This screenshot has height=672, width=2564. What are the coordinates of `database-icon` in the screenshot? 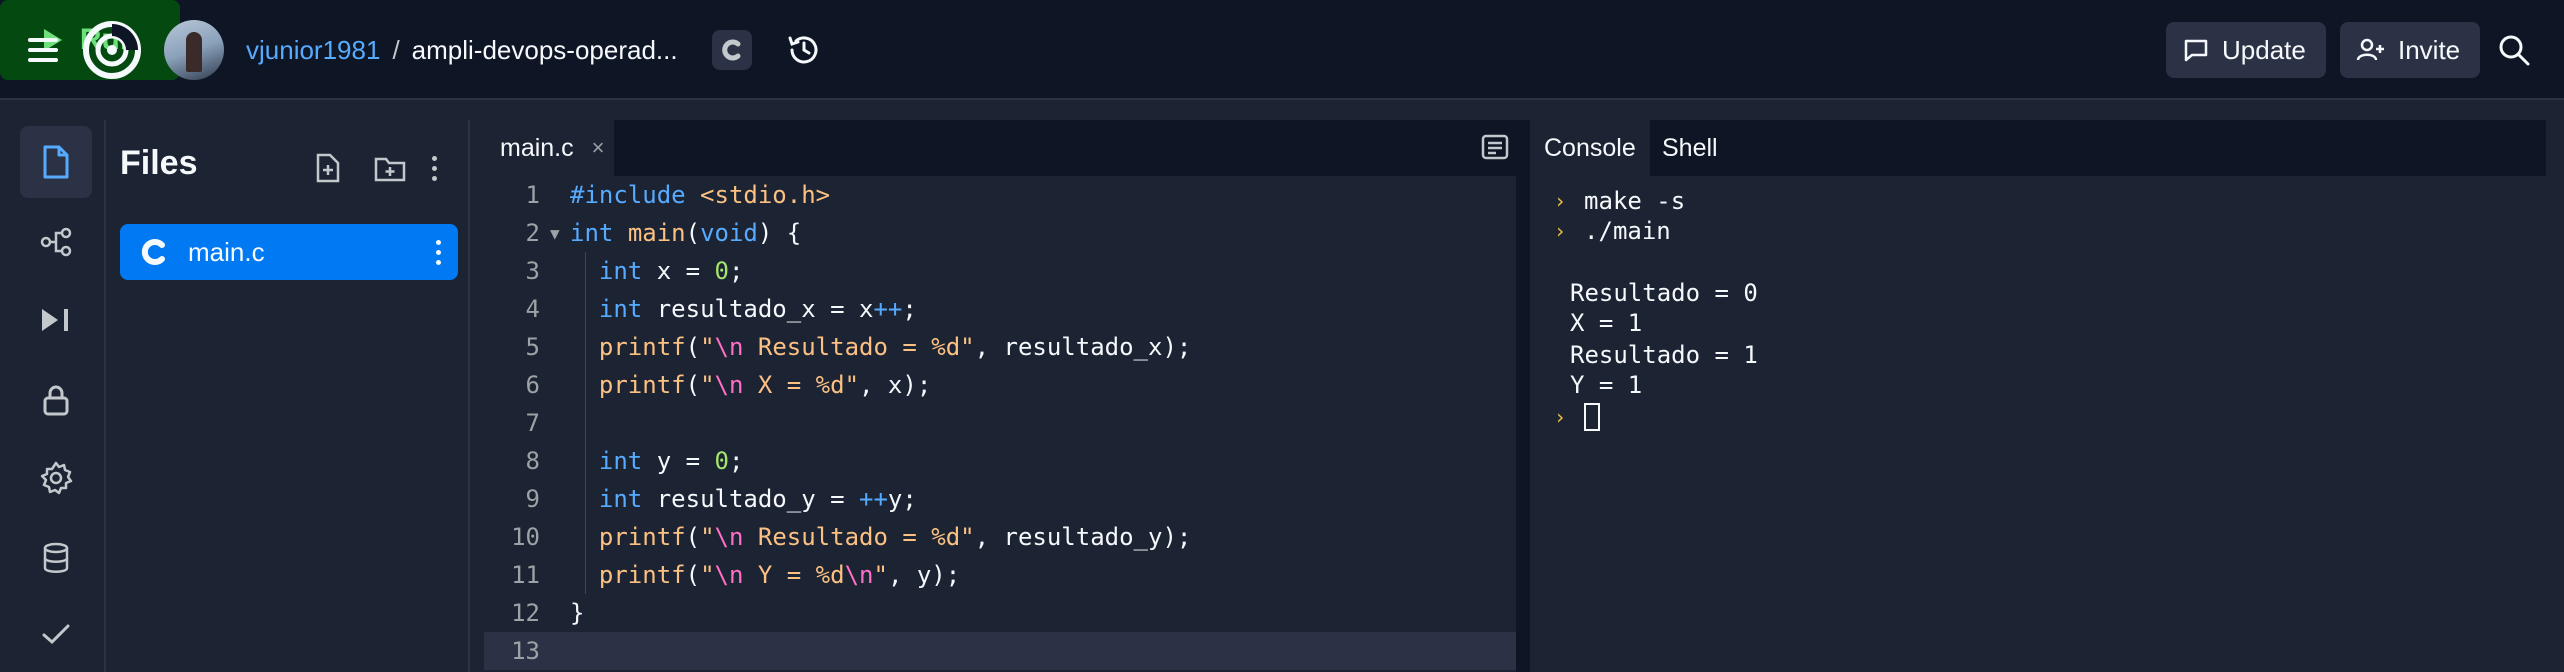 It's located at (56, 558).